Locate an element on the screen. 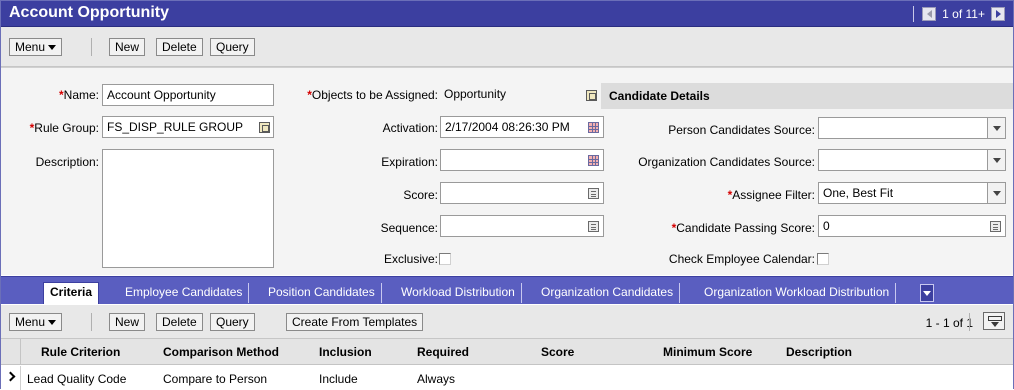 The width and height of the screenshot is (1014, 390). check-calendar-label: Check Employee Calendar: is located at coordinates (741, 259).